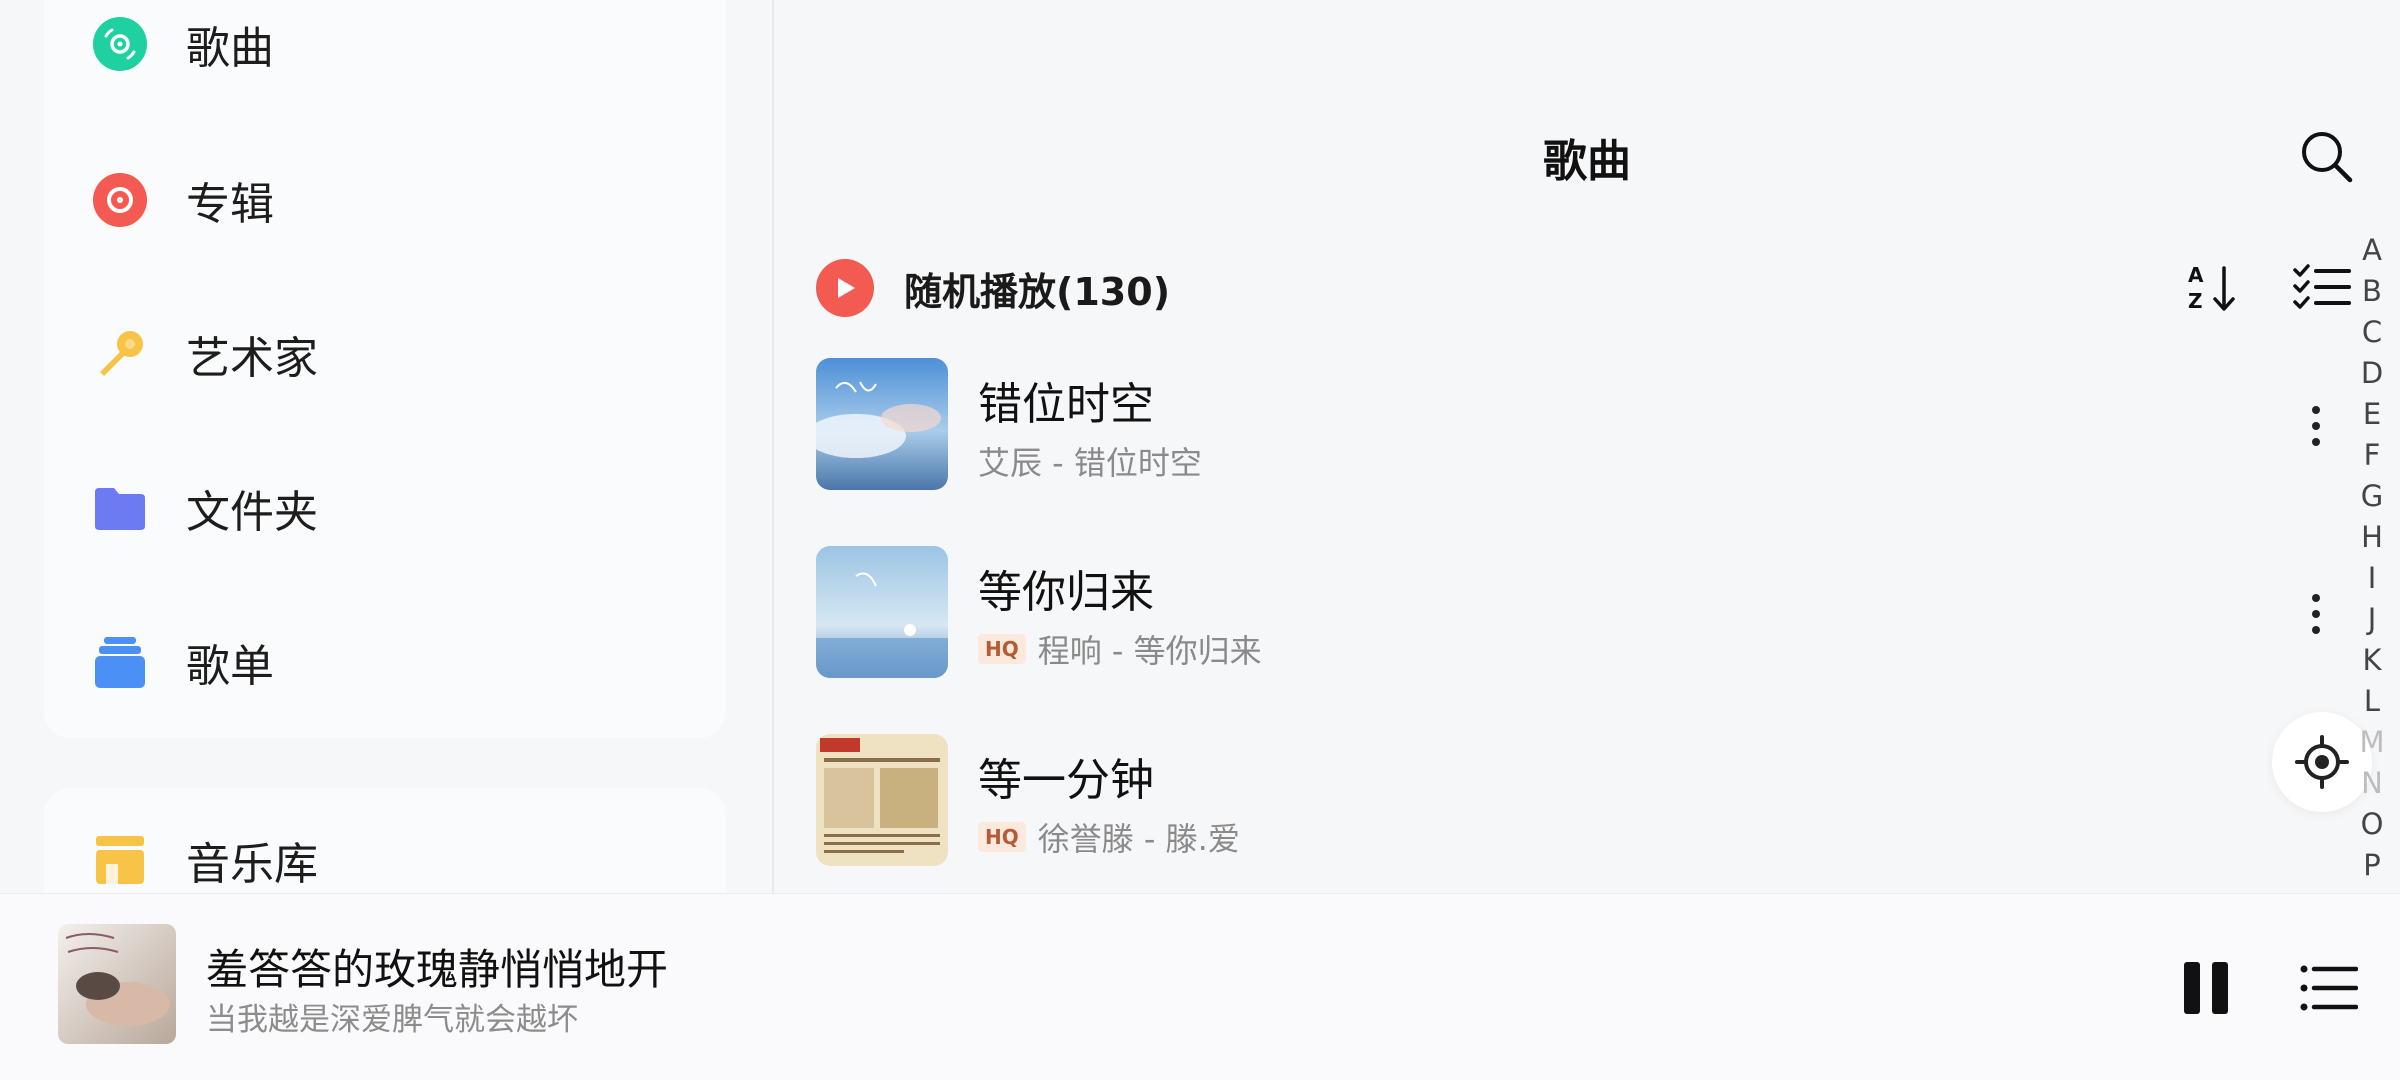 The width and height of the screenshot is (2400, 1080). What do you see at coordinates (2372, 332) in the screenshot?
I see `index-letter: C` at bounding box center [2372, 332].